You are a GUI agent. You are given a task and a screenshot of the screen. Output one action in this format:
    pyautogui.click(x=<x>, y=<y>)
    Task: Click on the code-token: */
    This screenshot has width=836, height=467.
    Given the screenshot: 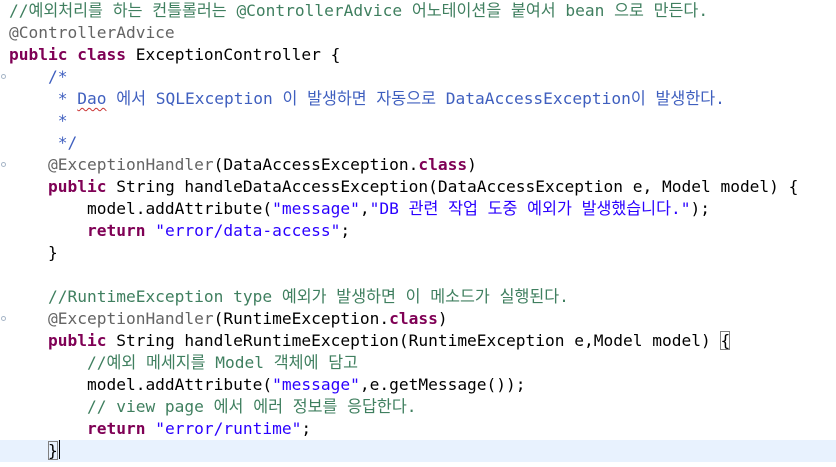 What is the action you would take?
    pyautogui.click(x=43, y=142)
    